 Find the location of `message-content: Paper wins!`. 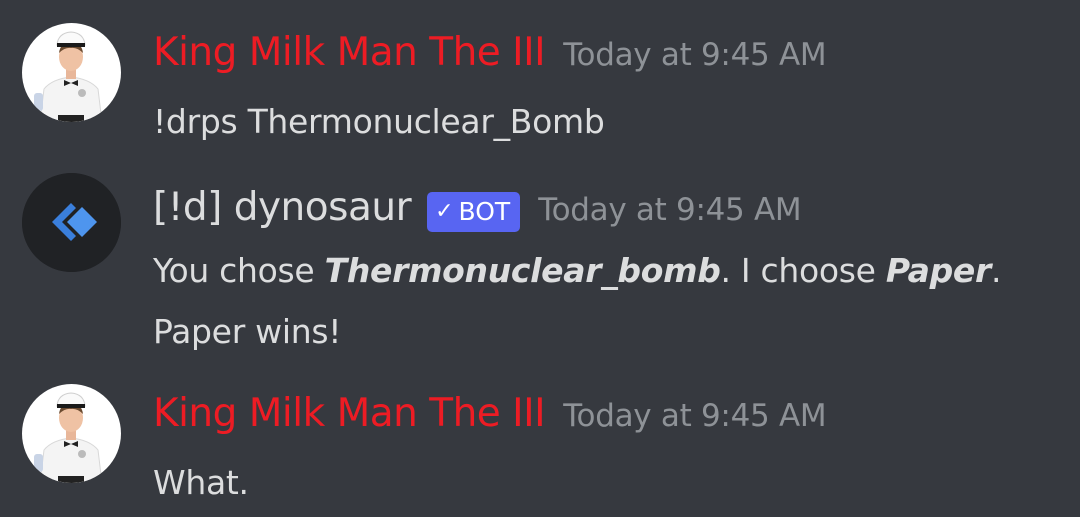

message-content: Paper wins! is located at coordinates (247, 331).